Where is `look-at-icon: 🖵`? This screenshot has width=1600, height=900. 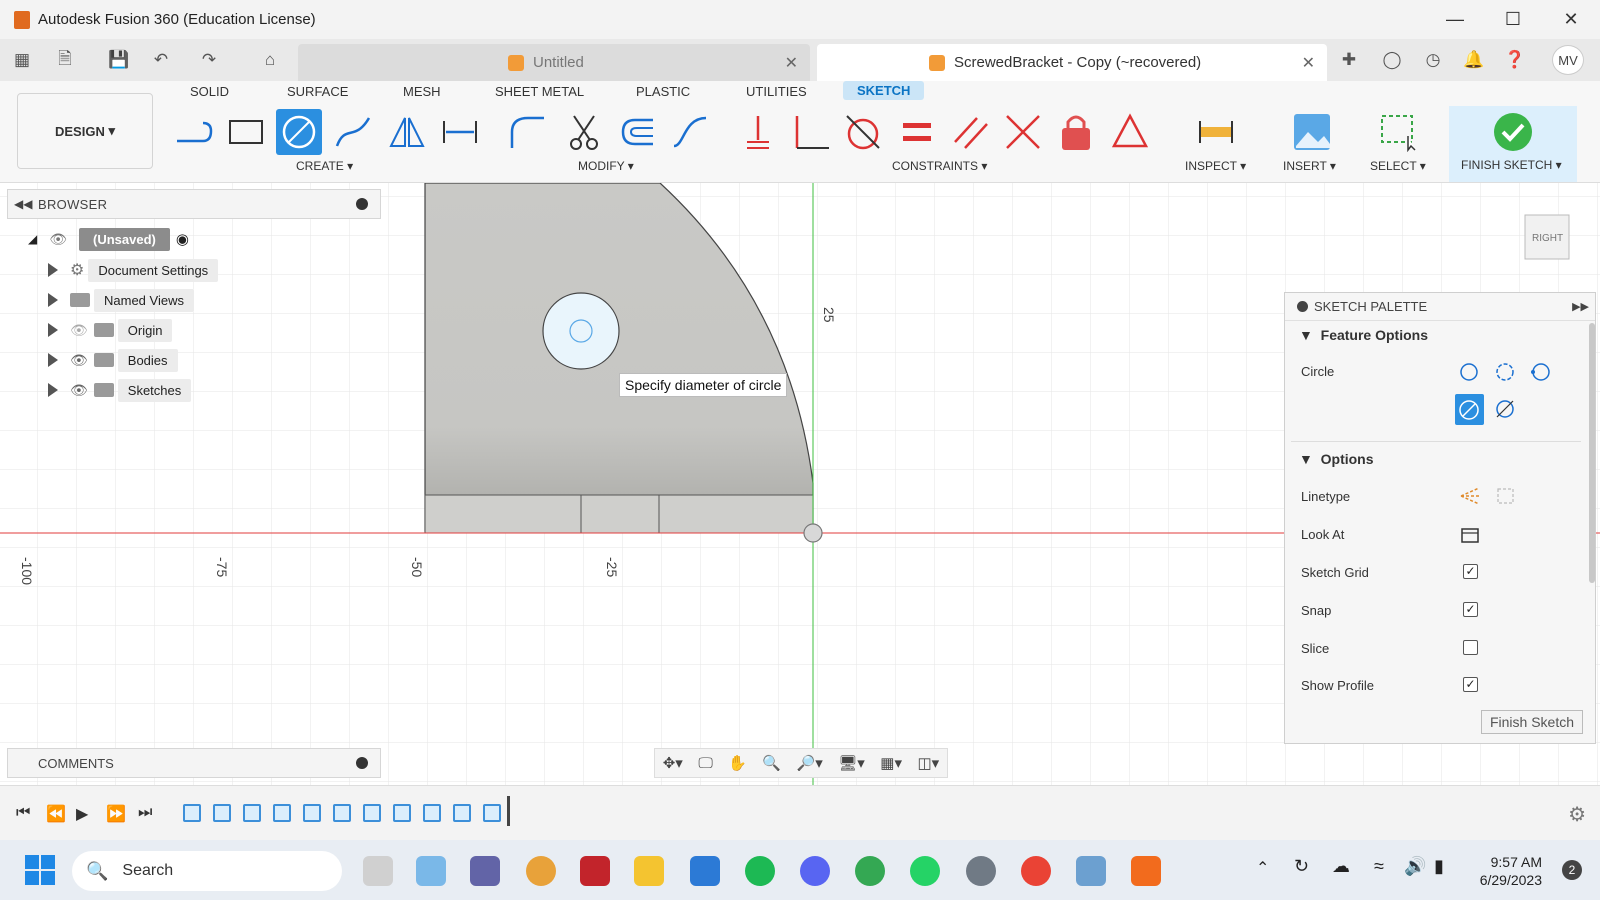 look-at-icon: 🖵 is located at coordinates (705, 763).